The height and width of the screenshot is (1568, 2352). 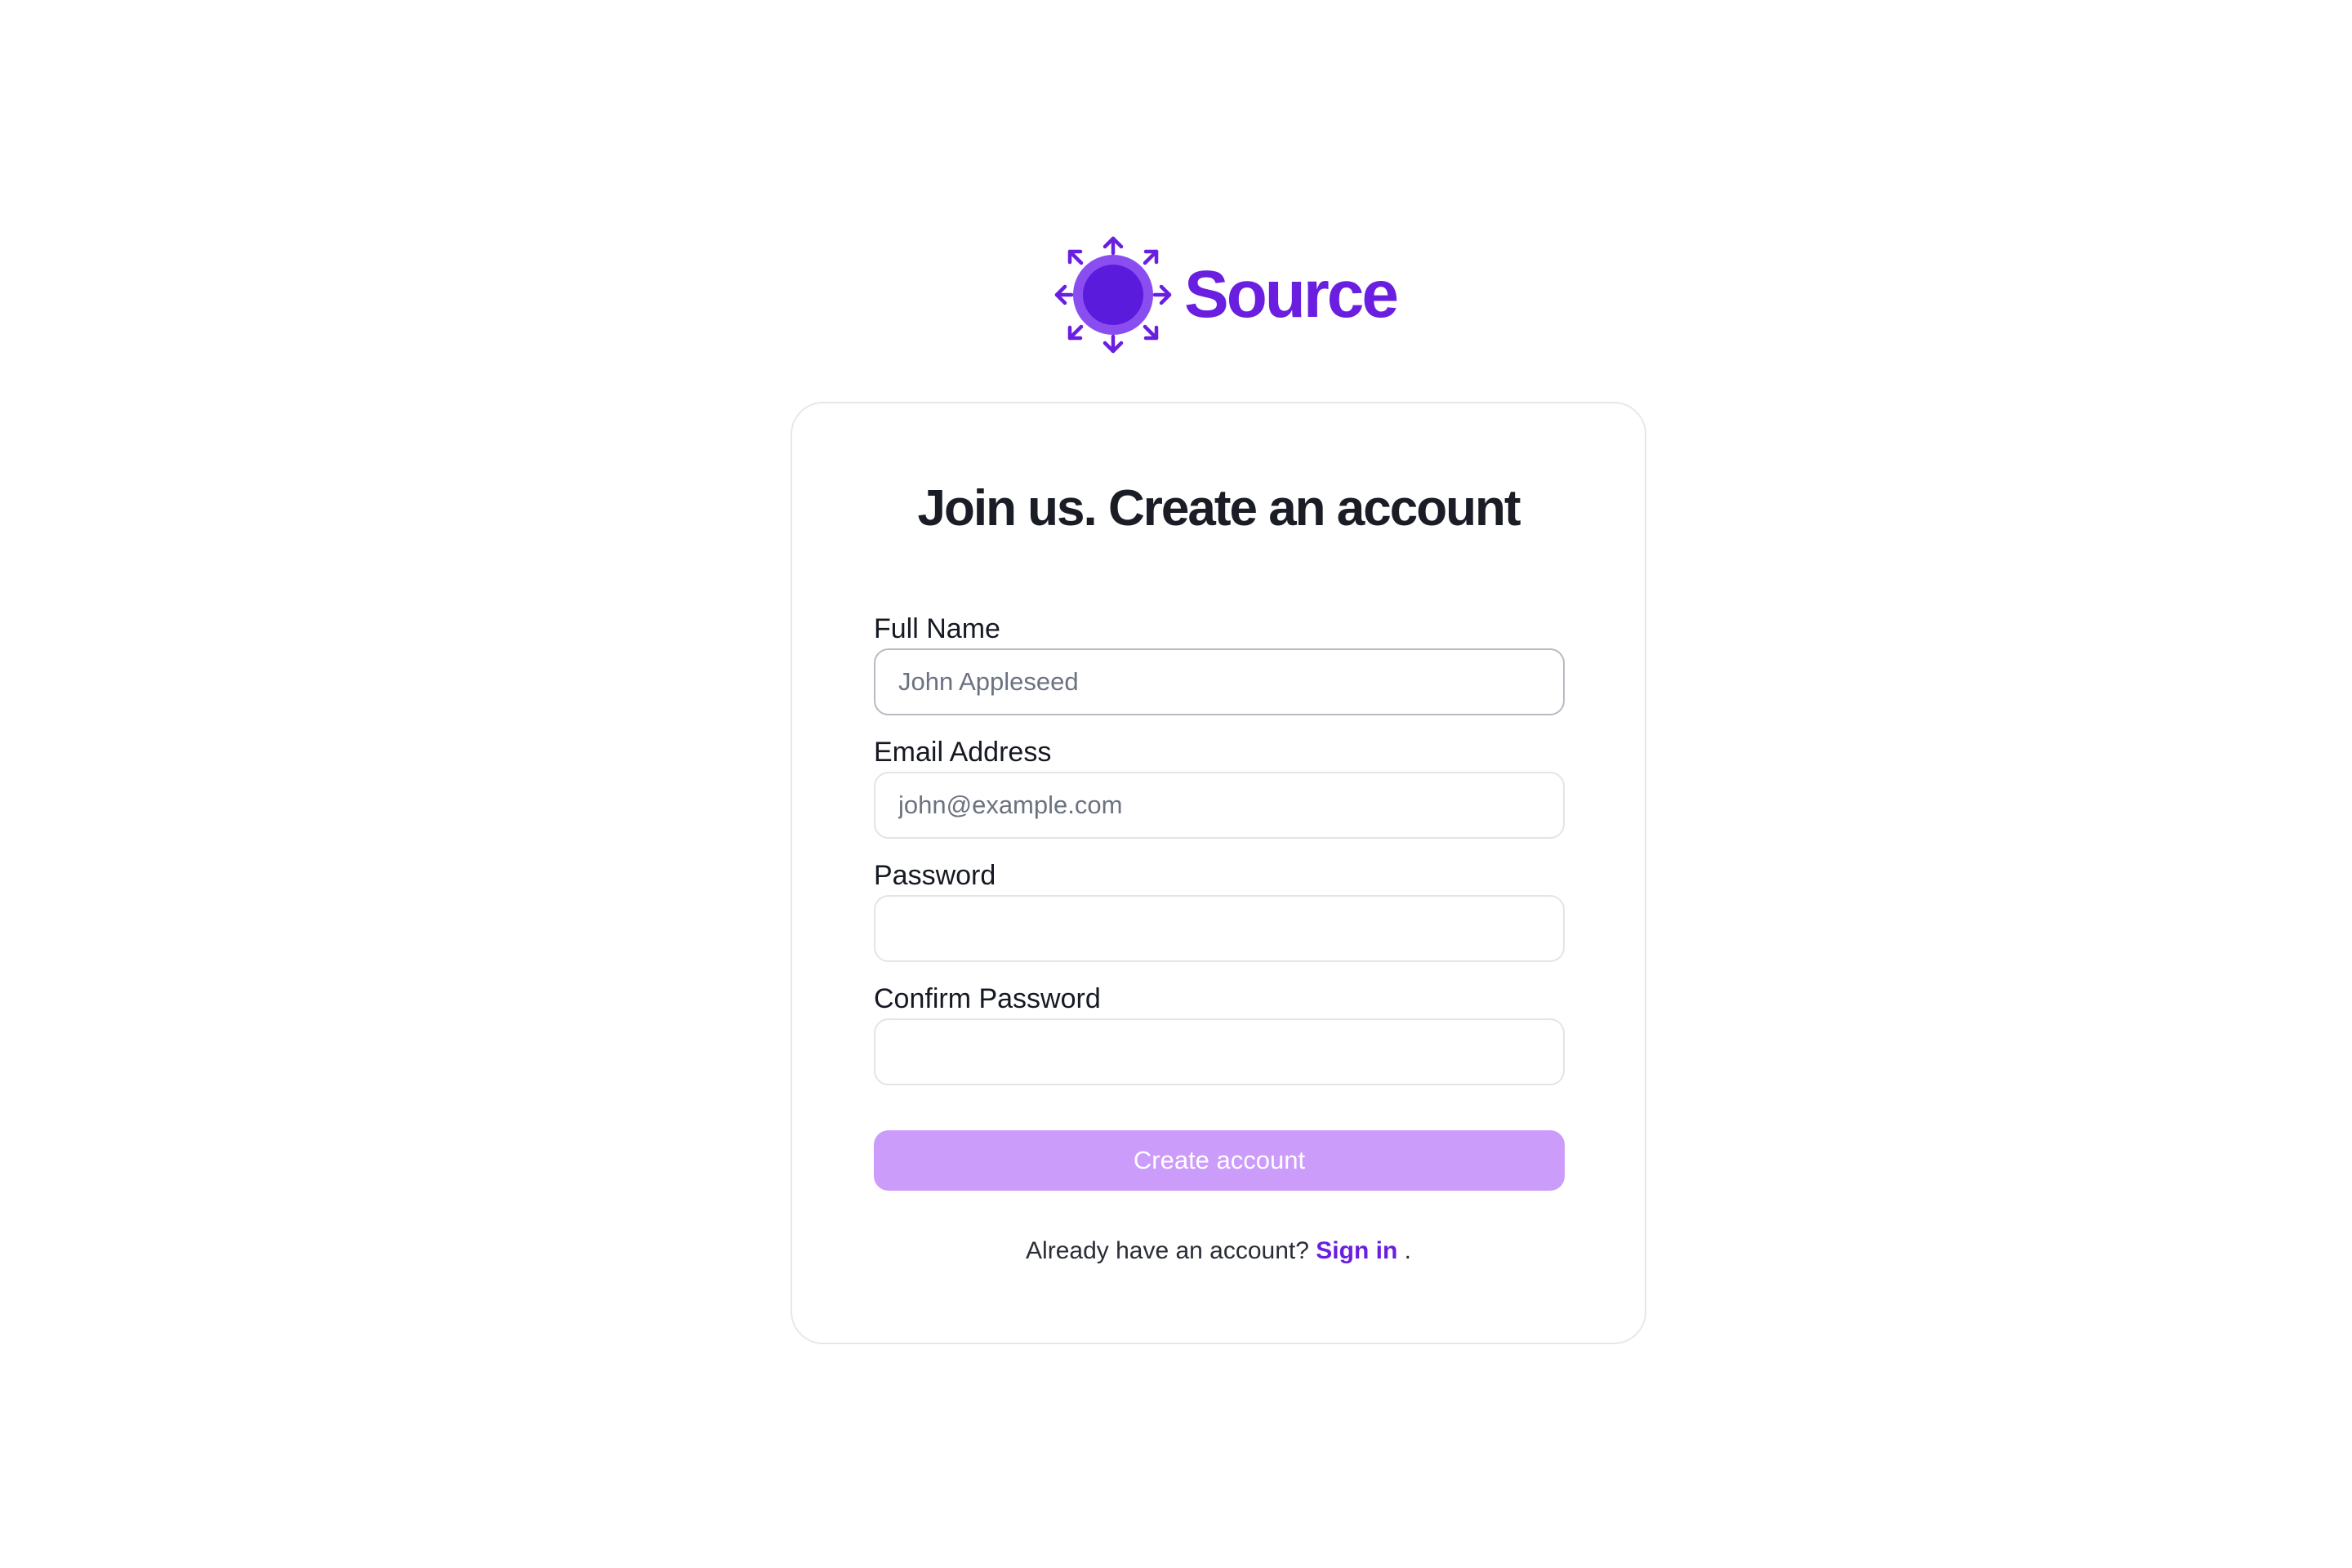 I want to click on signin-prompt: Already have an account? Sign in ., so click(x=1218, y=1251).